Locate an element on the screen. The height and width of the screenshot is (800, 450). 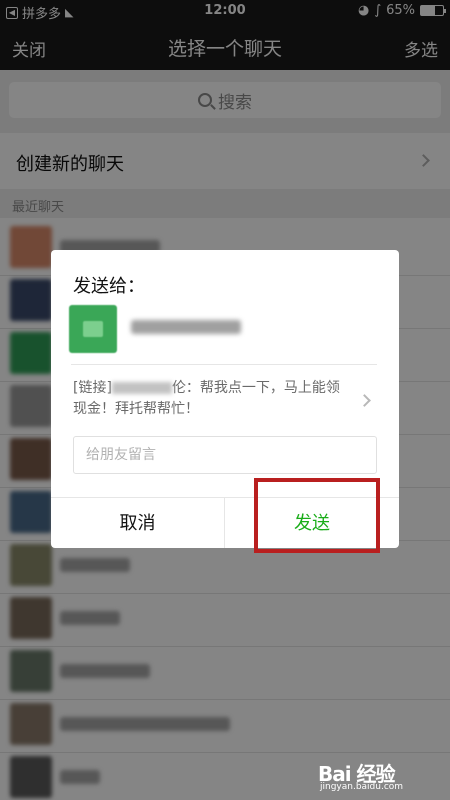
redacted-text is located at coordinates (141, 388).